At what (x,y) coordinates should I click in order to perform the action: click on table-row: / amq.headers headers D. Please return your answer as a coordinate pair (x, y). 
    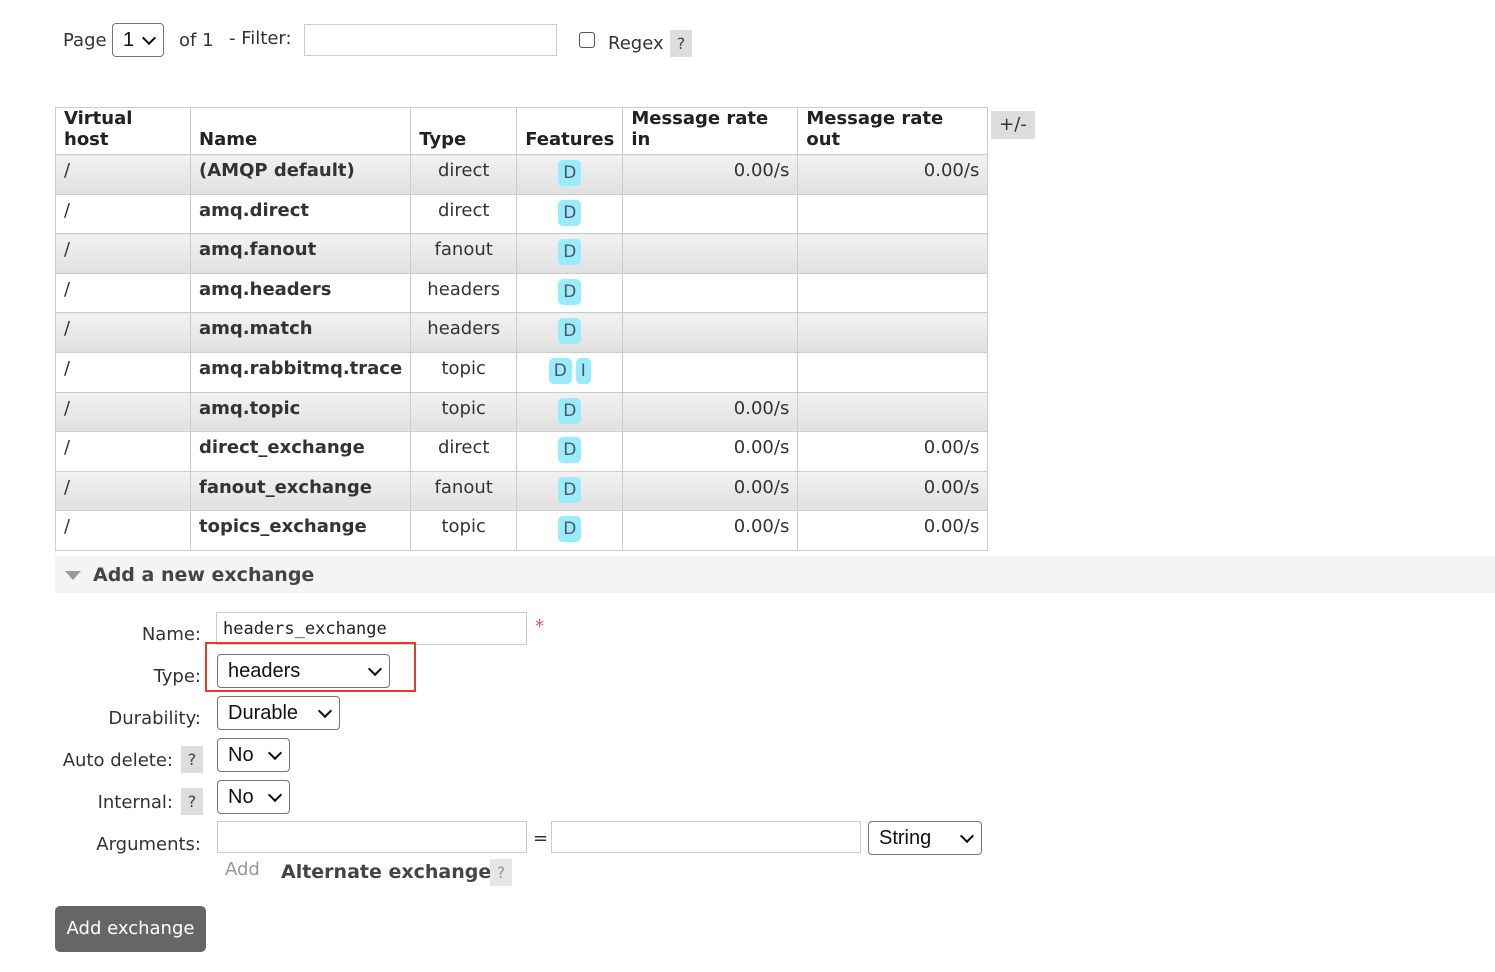
    Looking at the image, I should click on (522, 293).